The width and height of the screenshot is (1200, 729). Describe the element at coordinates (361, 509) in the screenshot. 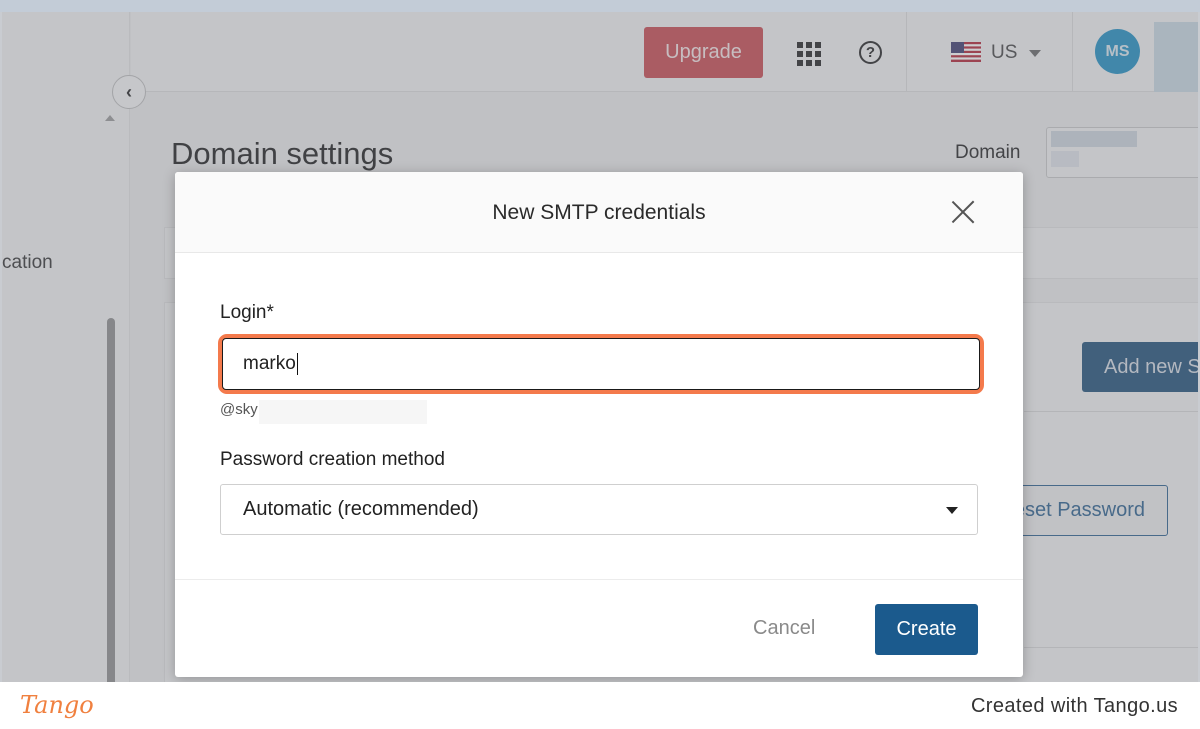

I see `password-method-value: Automatic (recommended)` at that location.